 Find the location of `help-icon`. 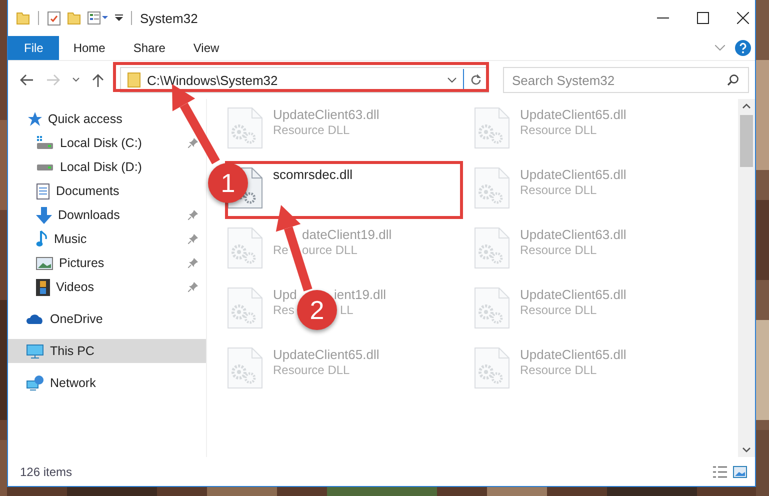

help-icon is located at coordinates (743, 48).